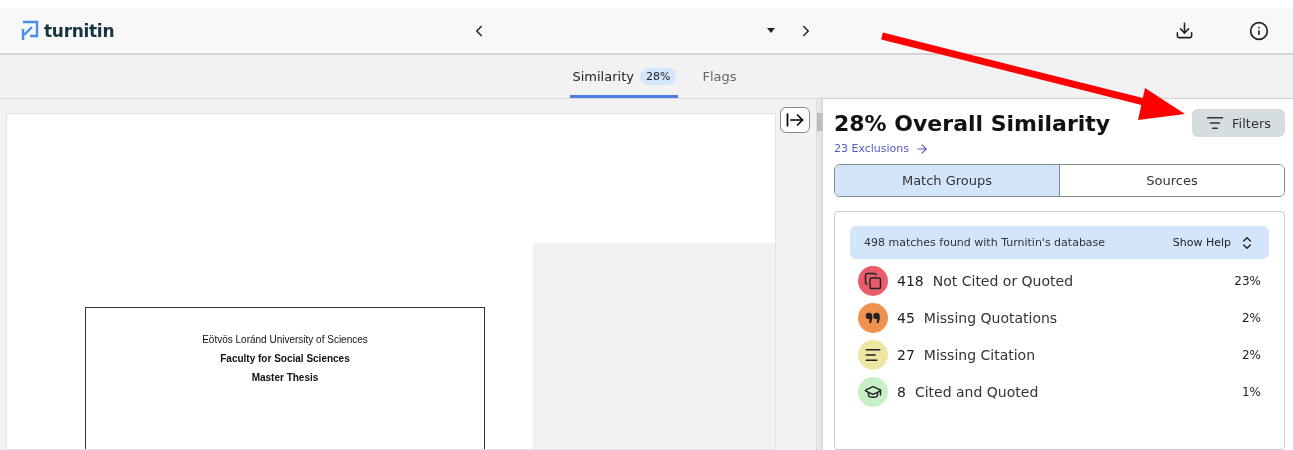 Image resolution: width=1293 pixels, height=450 pixels. I want to click on logo: turnitin, so click(79, 30).